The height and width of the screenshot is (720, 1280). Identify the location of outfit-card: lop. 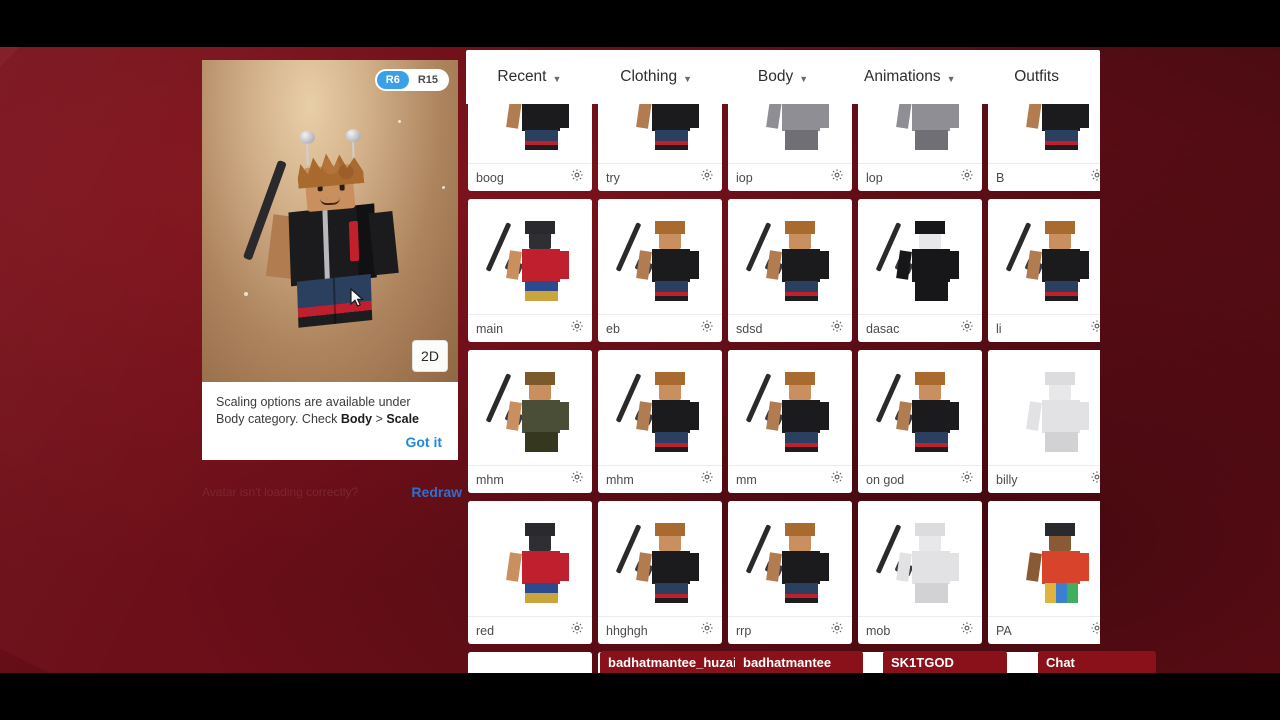
(920, 147).